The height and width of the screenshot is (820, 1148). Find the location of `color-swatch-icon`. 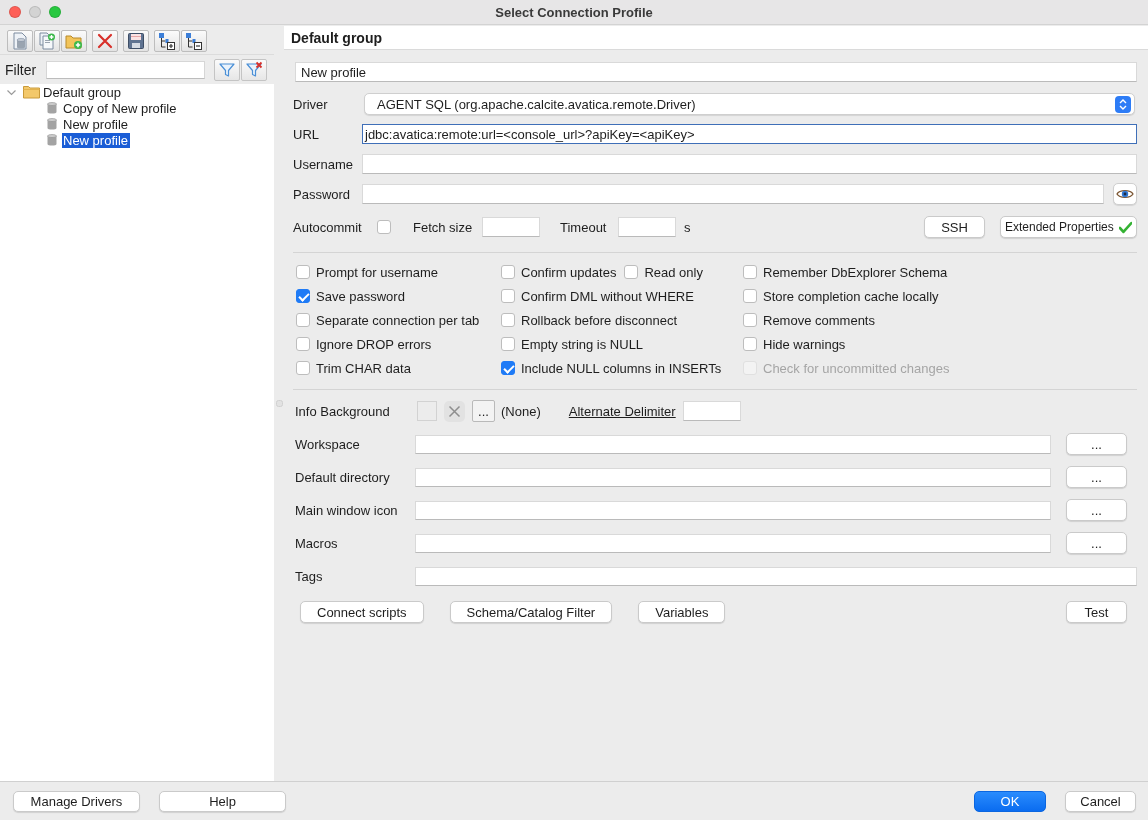

color-swatch-icon is located at coordinates (427, 411).